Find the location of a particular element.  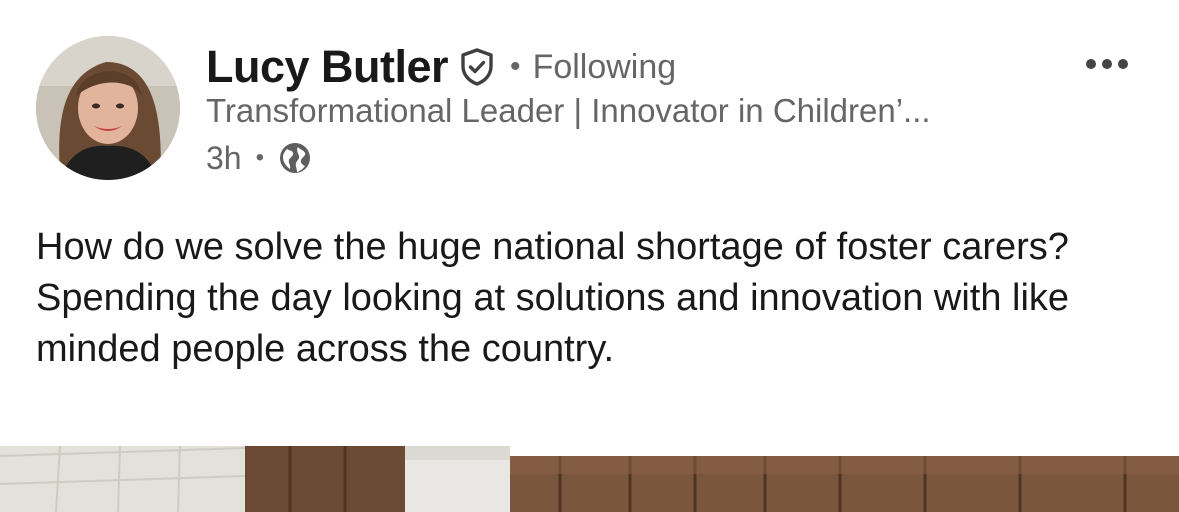

author-row: Lucy Butler • Following is located at coordinates (441, 67).